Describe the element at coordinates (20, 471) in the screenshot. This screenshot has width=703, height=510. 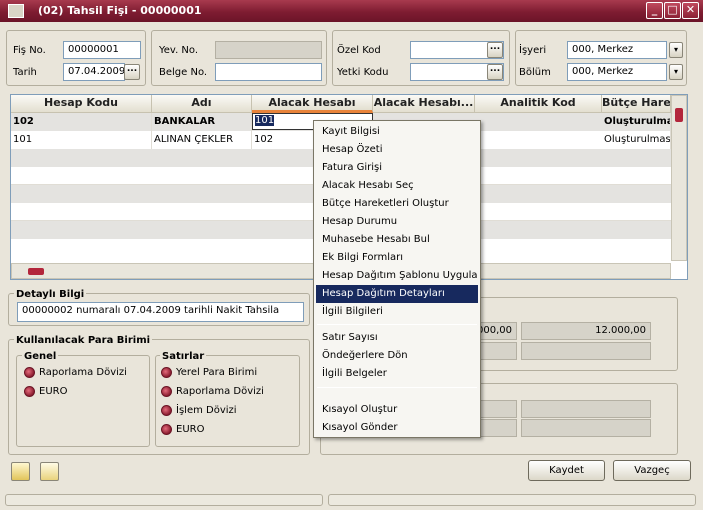
I see `edit-icon` at that location.